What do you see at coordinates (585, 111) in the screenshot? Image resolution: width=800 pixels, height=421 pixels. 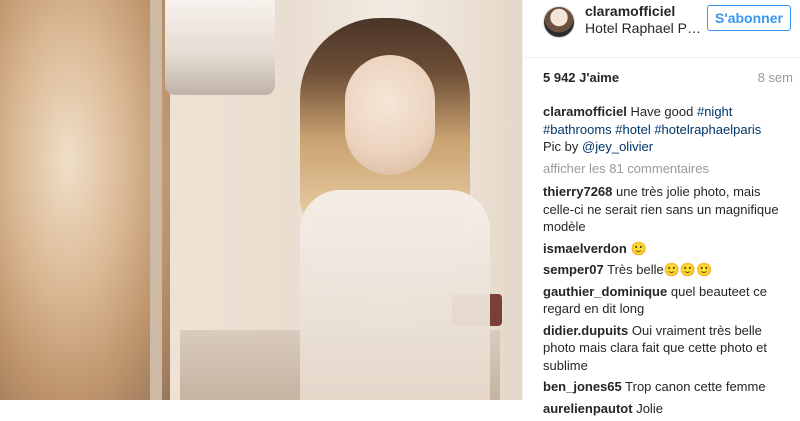 I see `caption-username: claramofficiel` at bounding box center [585, 111].